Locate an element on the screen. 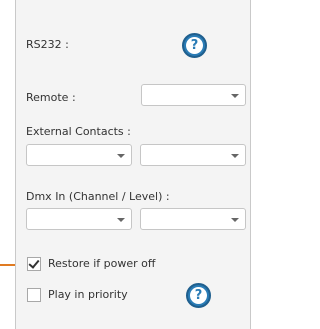 The width and height of the screenshot is (320, 329). dmx-channel-dropdown is located at coordinates (79, 219).